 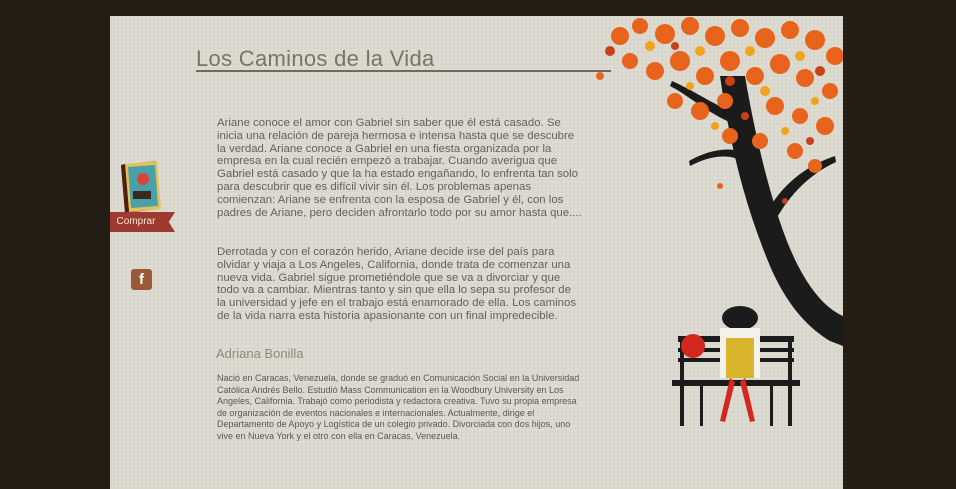 What do you see at coordinates (260, 353) in the screenshot?
I see `author-name: Adriana Bonilla` at bounding box center [260, 353].